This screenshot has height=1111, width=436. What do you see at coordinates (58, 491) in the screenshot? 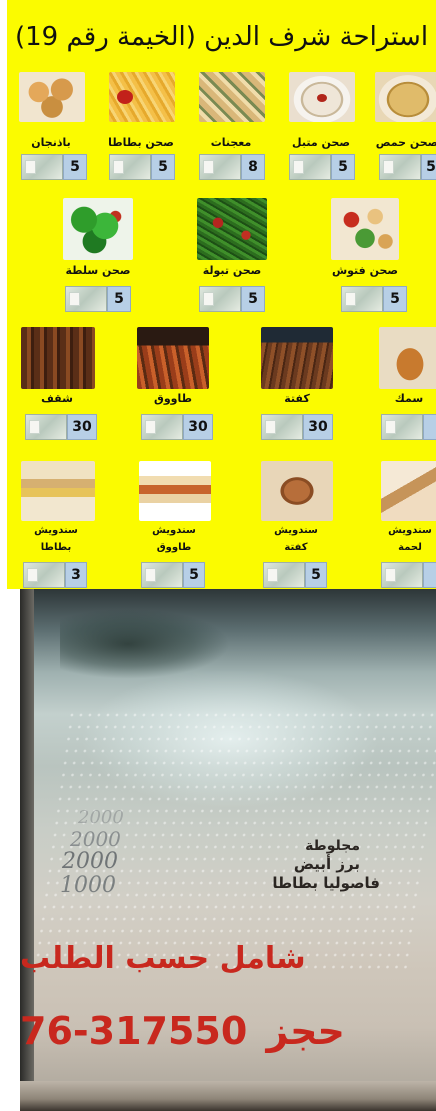
I see `potato-sandwich-photo` at bounding box center [58, 491].